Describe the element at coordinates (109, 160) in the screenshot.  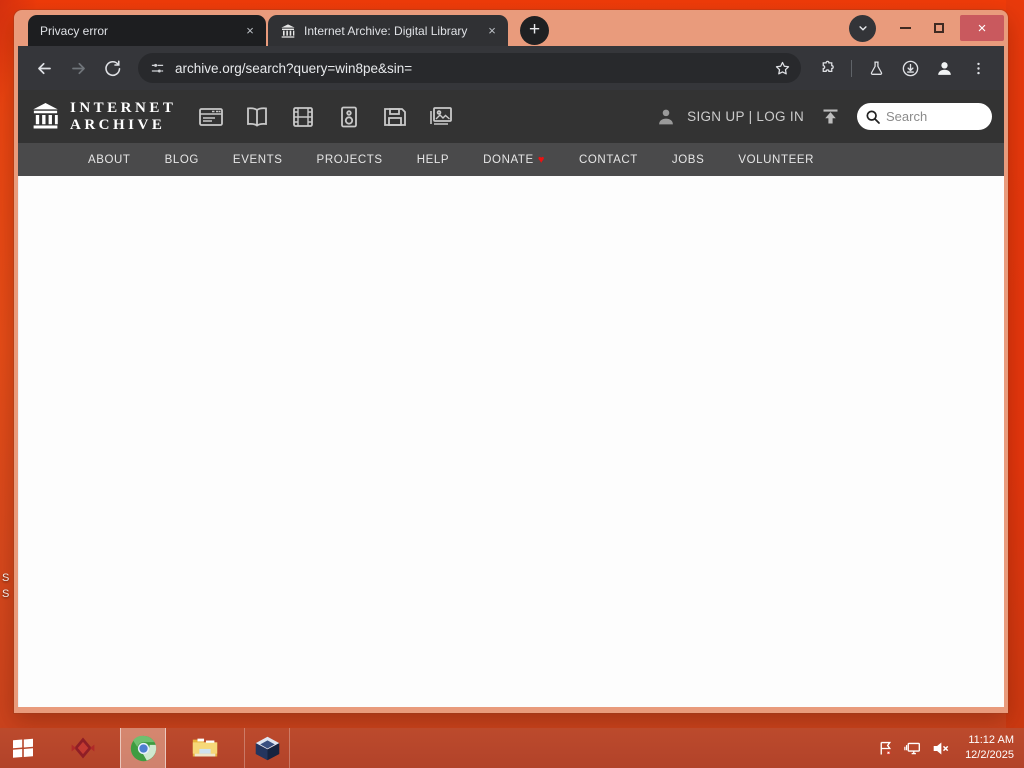
I see `nav-about: ABOUT` at that location.